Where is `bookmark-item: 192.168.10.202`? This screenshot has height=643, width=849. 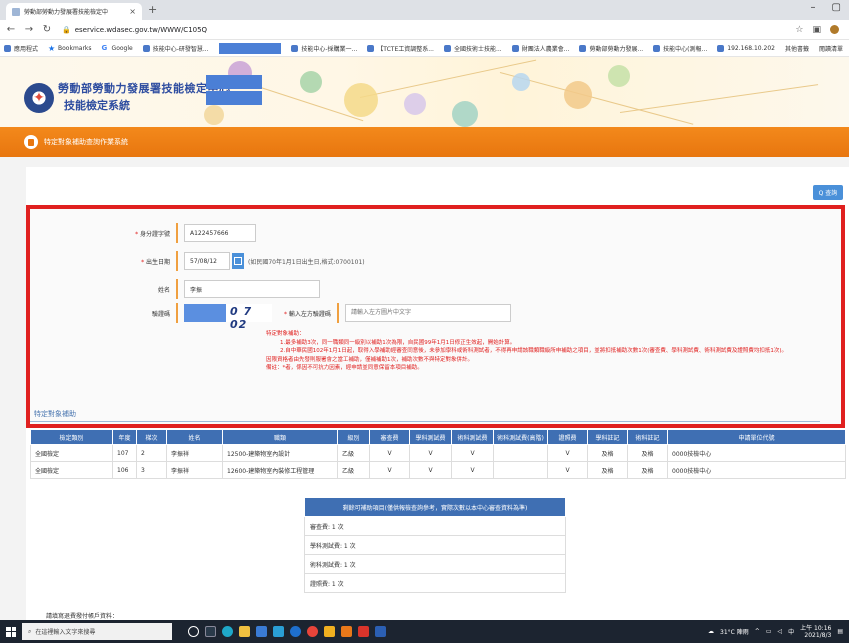
bookmark-item: 192.168.10.202 is located at coordinates (746, 48).